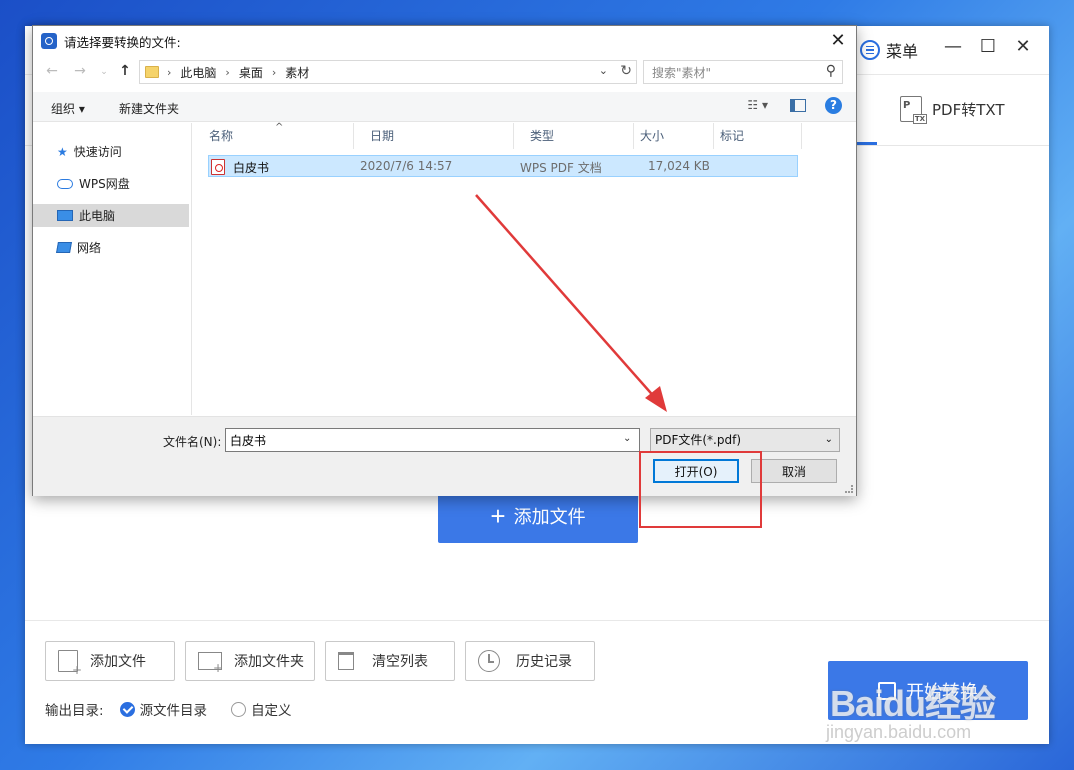 This screenshot has width=1074, height=770. I want to click on star-icon: ★, so click(62, 151).